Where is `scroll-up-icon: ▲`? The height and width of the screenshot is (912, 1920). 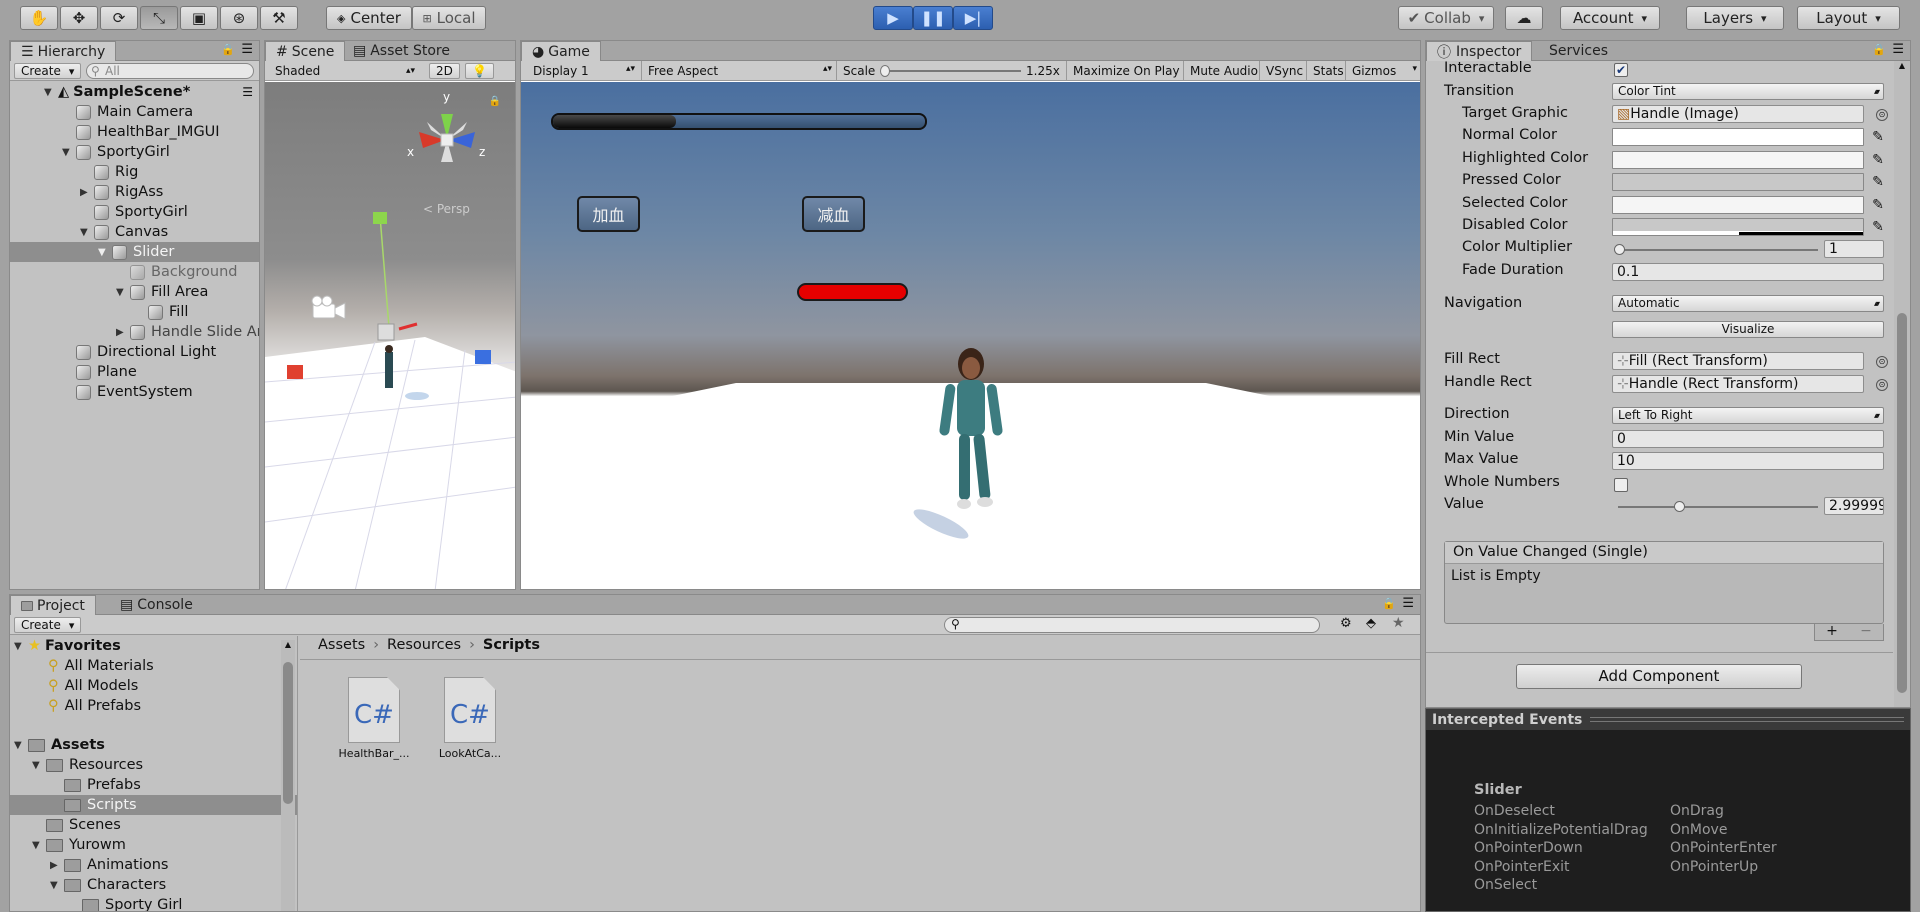
scroll-up-icon: ▲ is located at coordinates (288, 644).